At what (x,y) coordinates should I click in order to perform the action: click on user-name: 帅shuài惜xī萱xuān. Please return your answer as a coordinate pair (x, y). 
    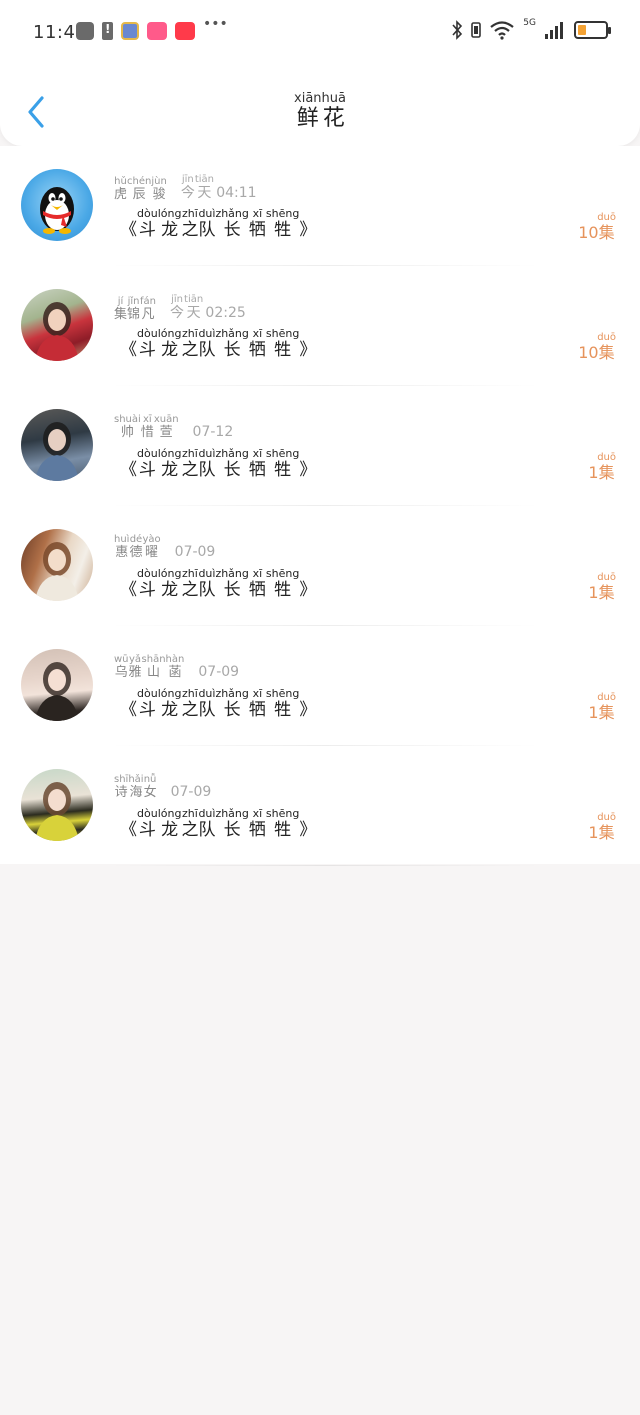
    Looking at the image, I should click on (146, 427).